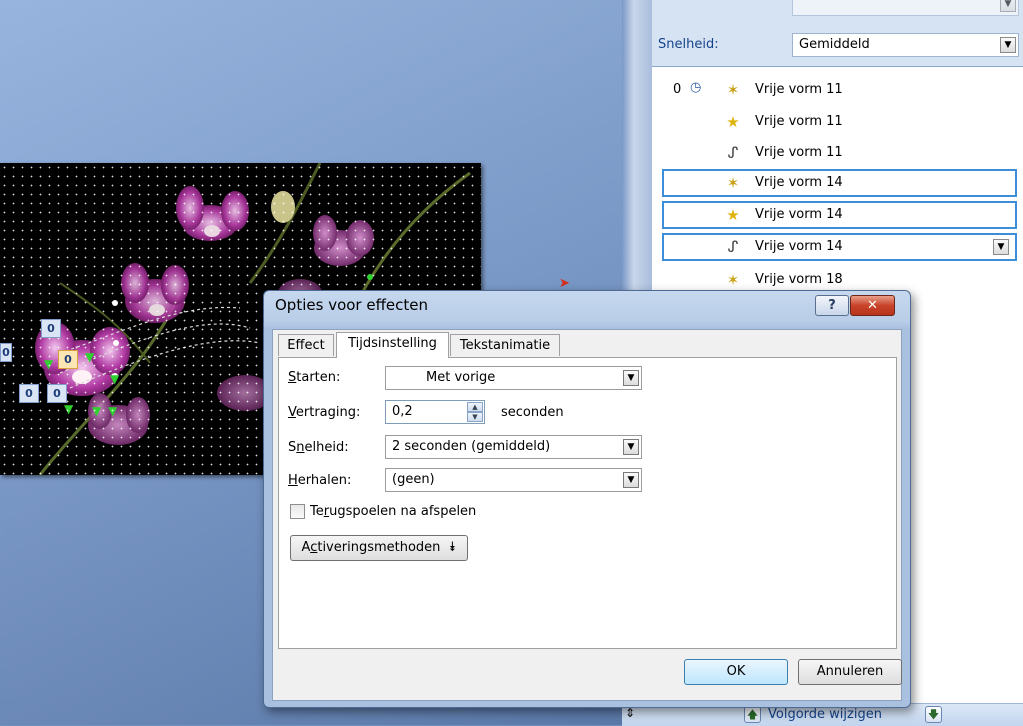 The height and width of the screenshot is (726, 1023). I want to click on list-item: 0 ◷ ✶ Vrije vorm 11, so click(839, 90).